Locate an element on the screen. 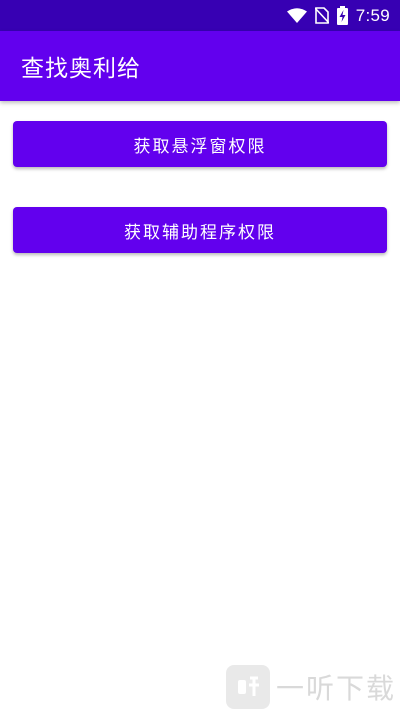  wifi-icon is located at coordinates (296, 15).